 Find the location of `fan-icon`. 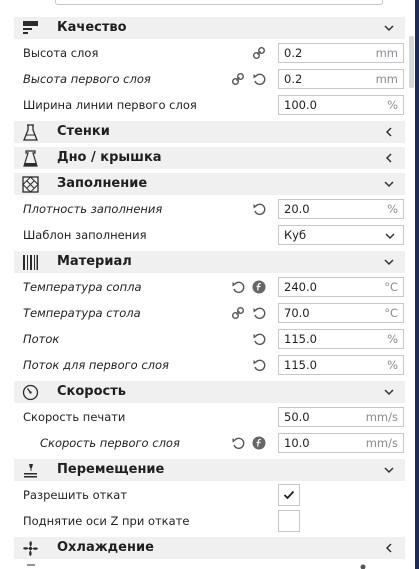

fan-icon is located at coordinates (30, 548).